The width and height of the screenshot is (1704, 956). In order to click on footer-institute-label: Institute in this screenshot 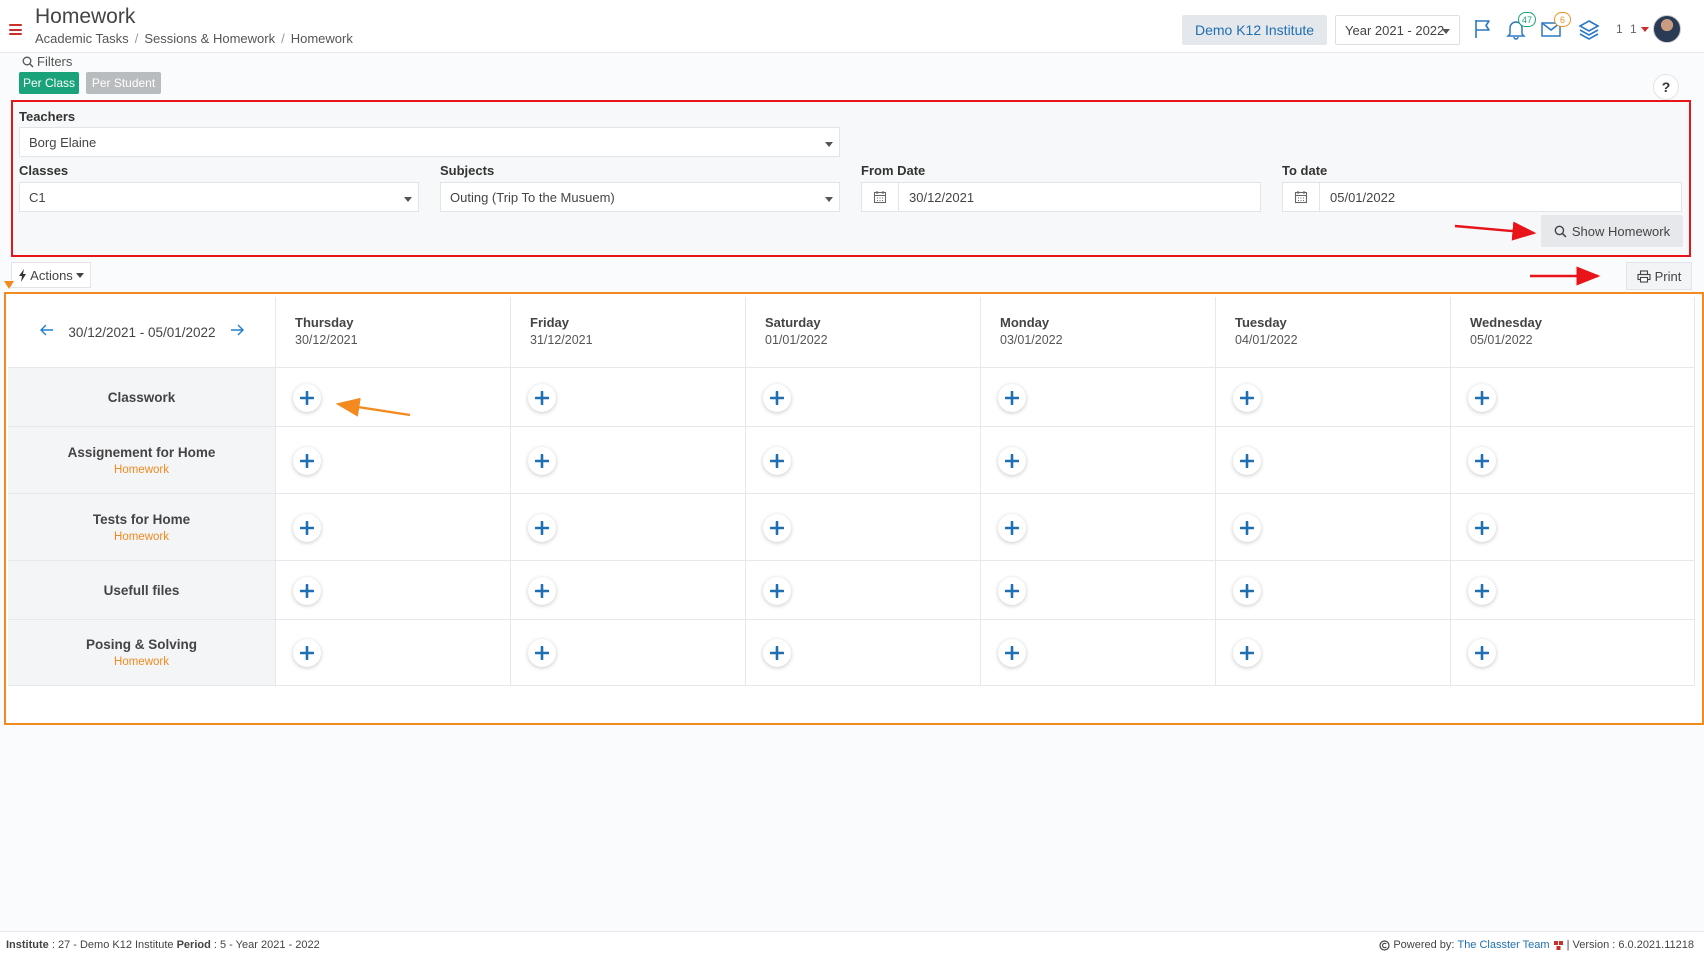, I will do `click(27, 945)`.